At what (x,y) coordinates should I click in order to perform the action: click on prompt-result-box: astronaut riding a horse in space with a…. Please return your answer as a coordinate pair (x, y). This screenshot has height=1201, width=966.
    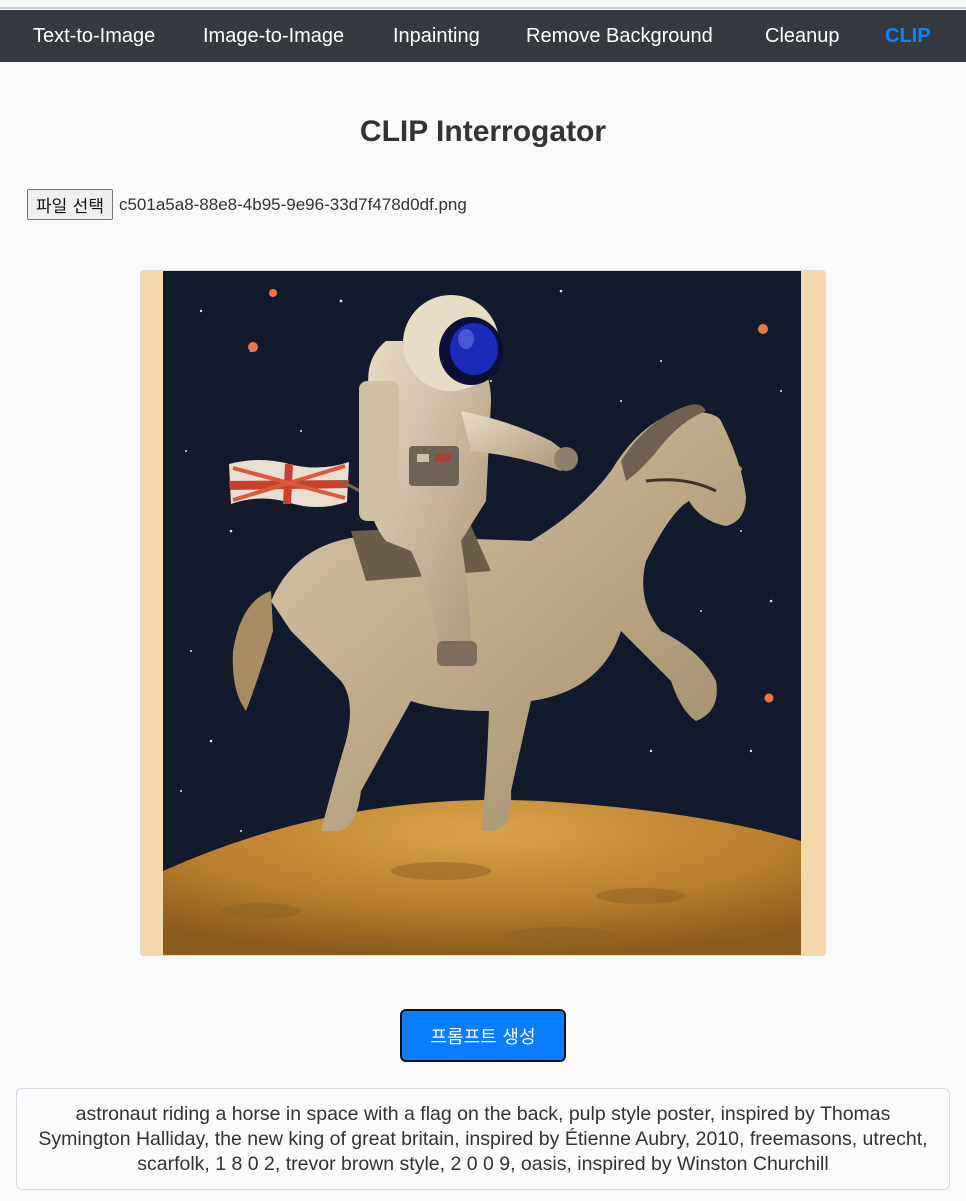
    Looking at the image, I should click on (483, 1139).